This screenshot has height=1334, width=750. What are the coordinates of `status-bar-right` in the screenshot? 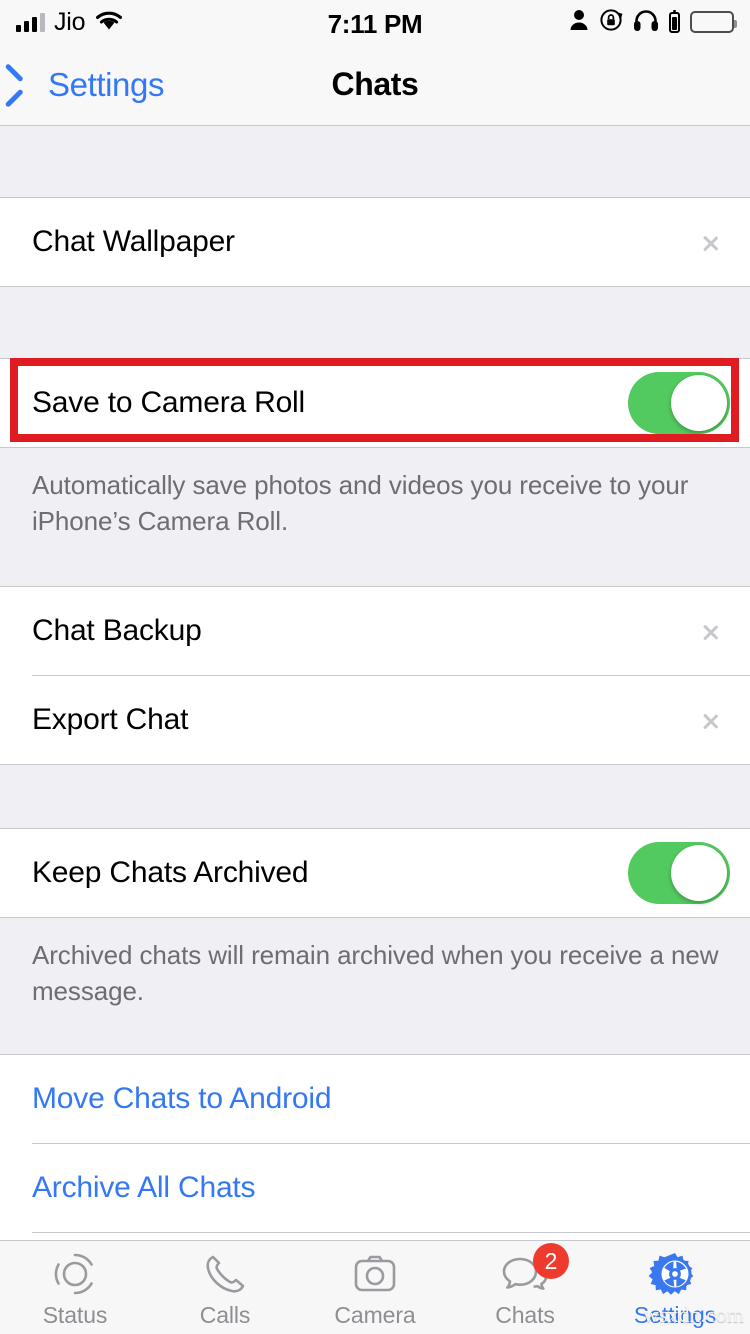 It's located at (653, 22).